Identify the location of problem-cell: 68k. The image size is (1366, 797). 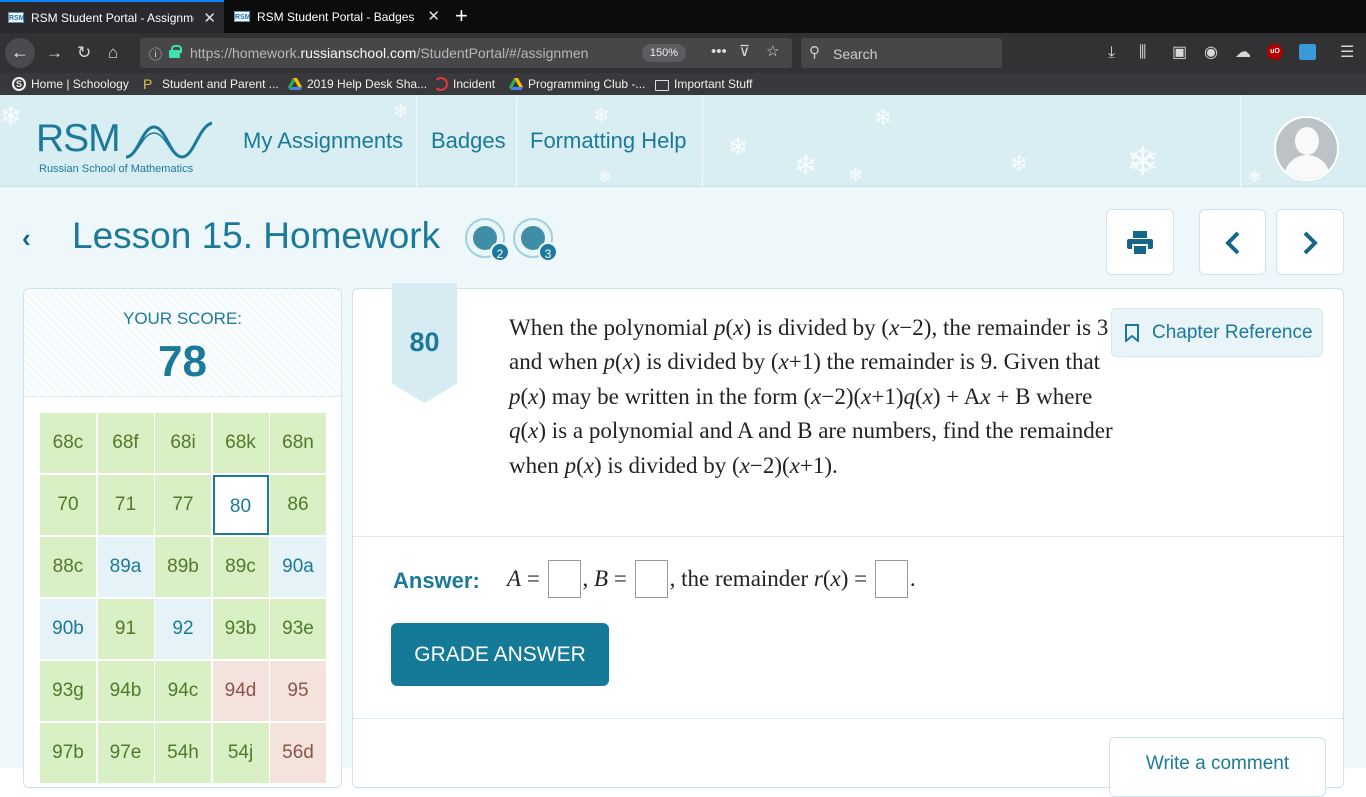
(240, 443).